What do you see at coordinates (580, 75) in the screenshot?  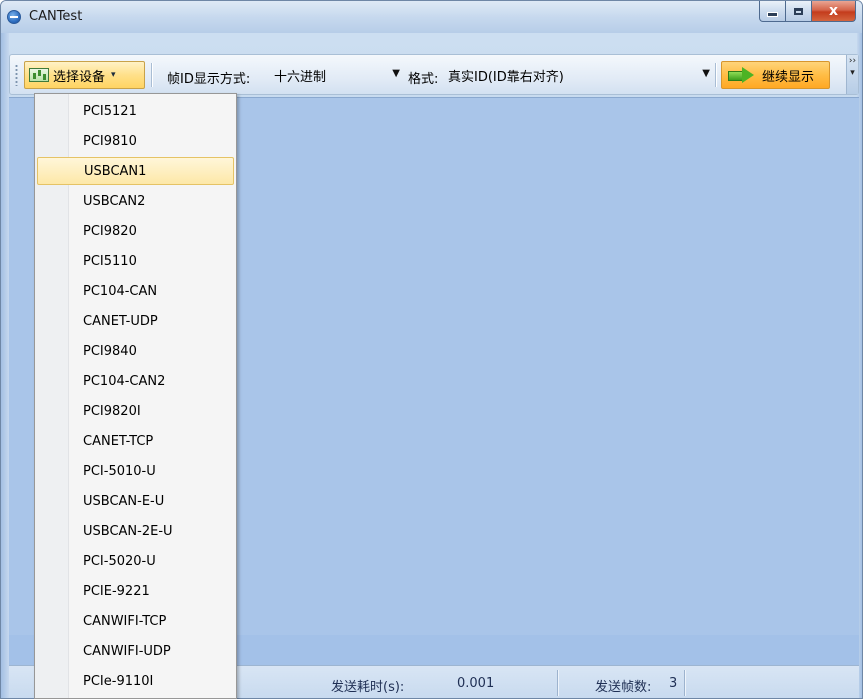 I see `format-select: 真实ID(ID靠右对齐) ▼` at bounding box center [580, 75].